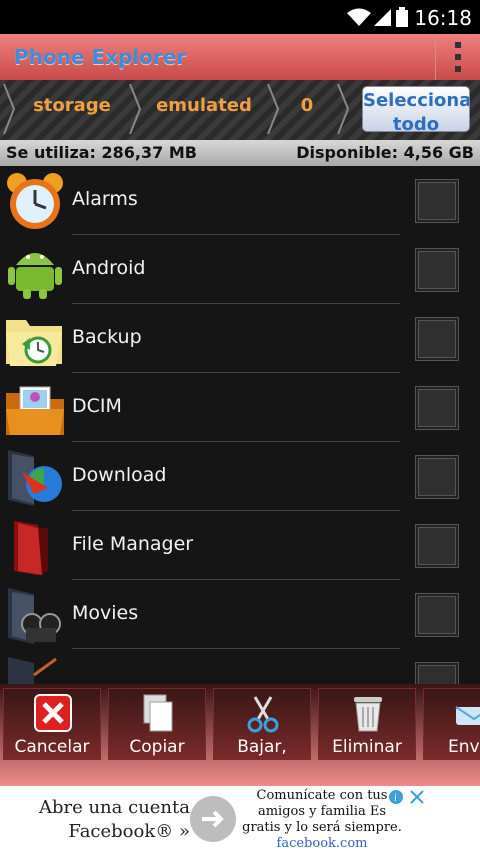 The image size is (480, 854). What do you see at coordinates (119, 475) in the screenshot?
I see `file-name: Download` at bounding box center [119, 475].